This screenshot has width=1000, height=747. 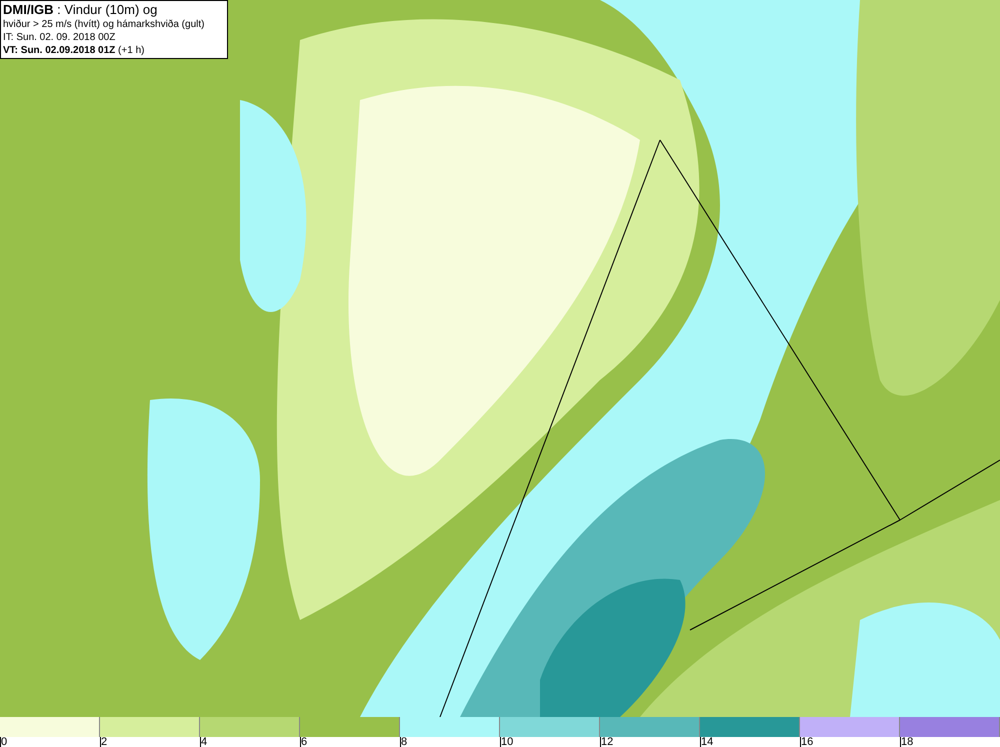 What do you see at coordinates (304, 742) in the screenshot?
I see `legend-label: 6` at bounding box center [304, 742].